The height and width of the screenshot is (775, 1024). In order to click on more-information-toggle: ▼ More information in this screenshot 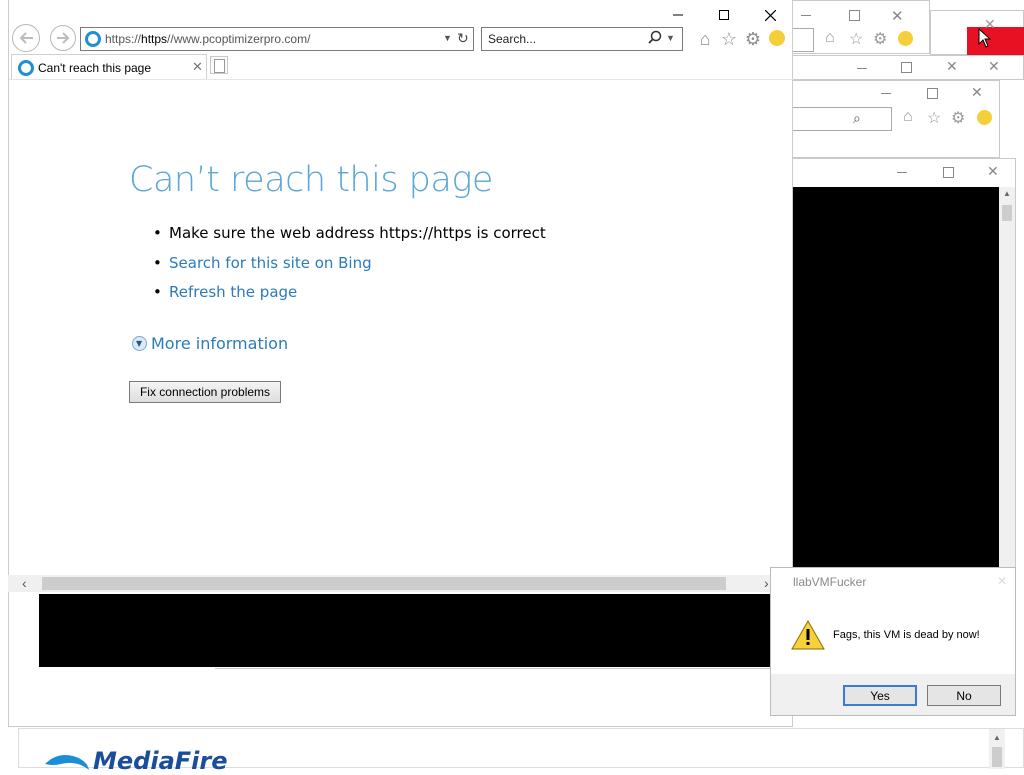, I will do `click(210, 343)`.